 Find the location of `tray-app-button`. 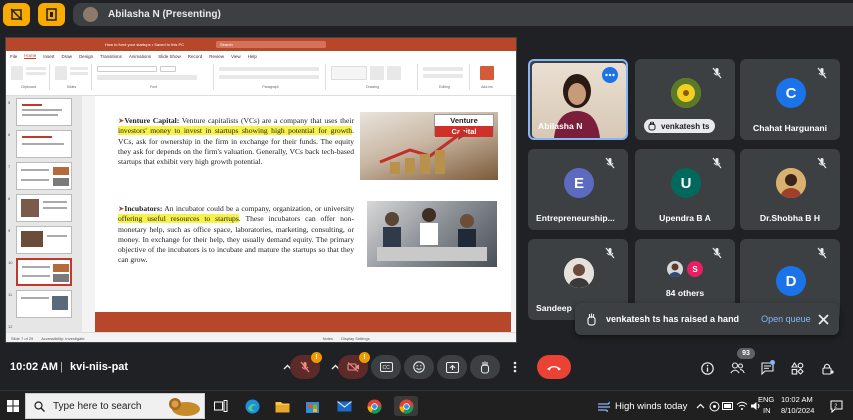

tray-app-button is located at coordinates (714, 406).